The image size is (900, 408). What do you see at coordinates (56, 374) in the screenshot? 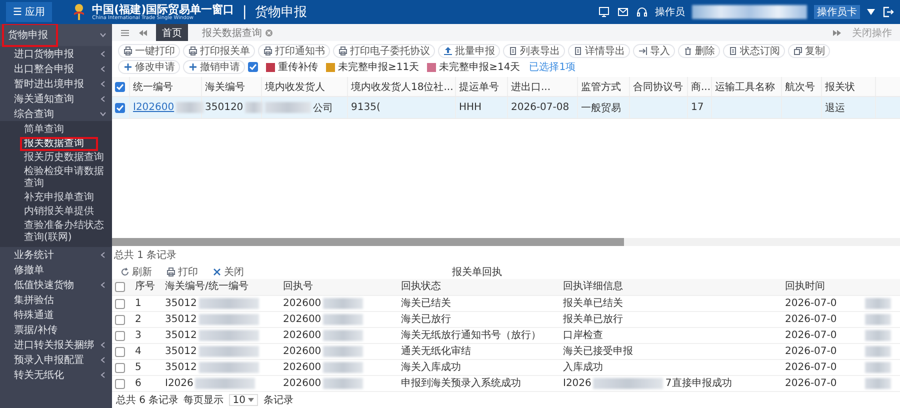
I see `sidebar-item: 转关无纸化` at bounding box center [56, 374].